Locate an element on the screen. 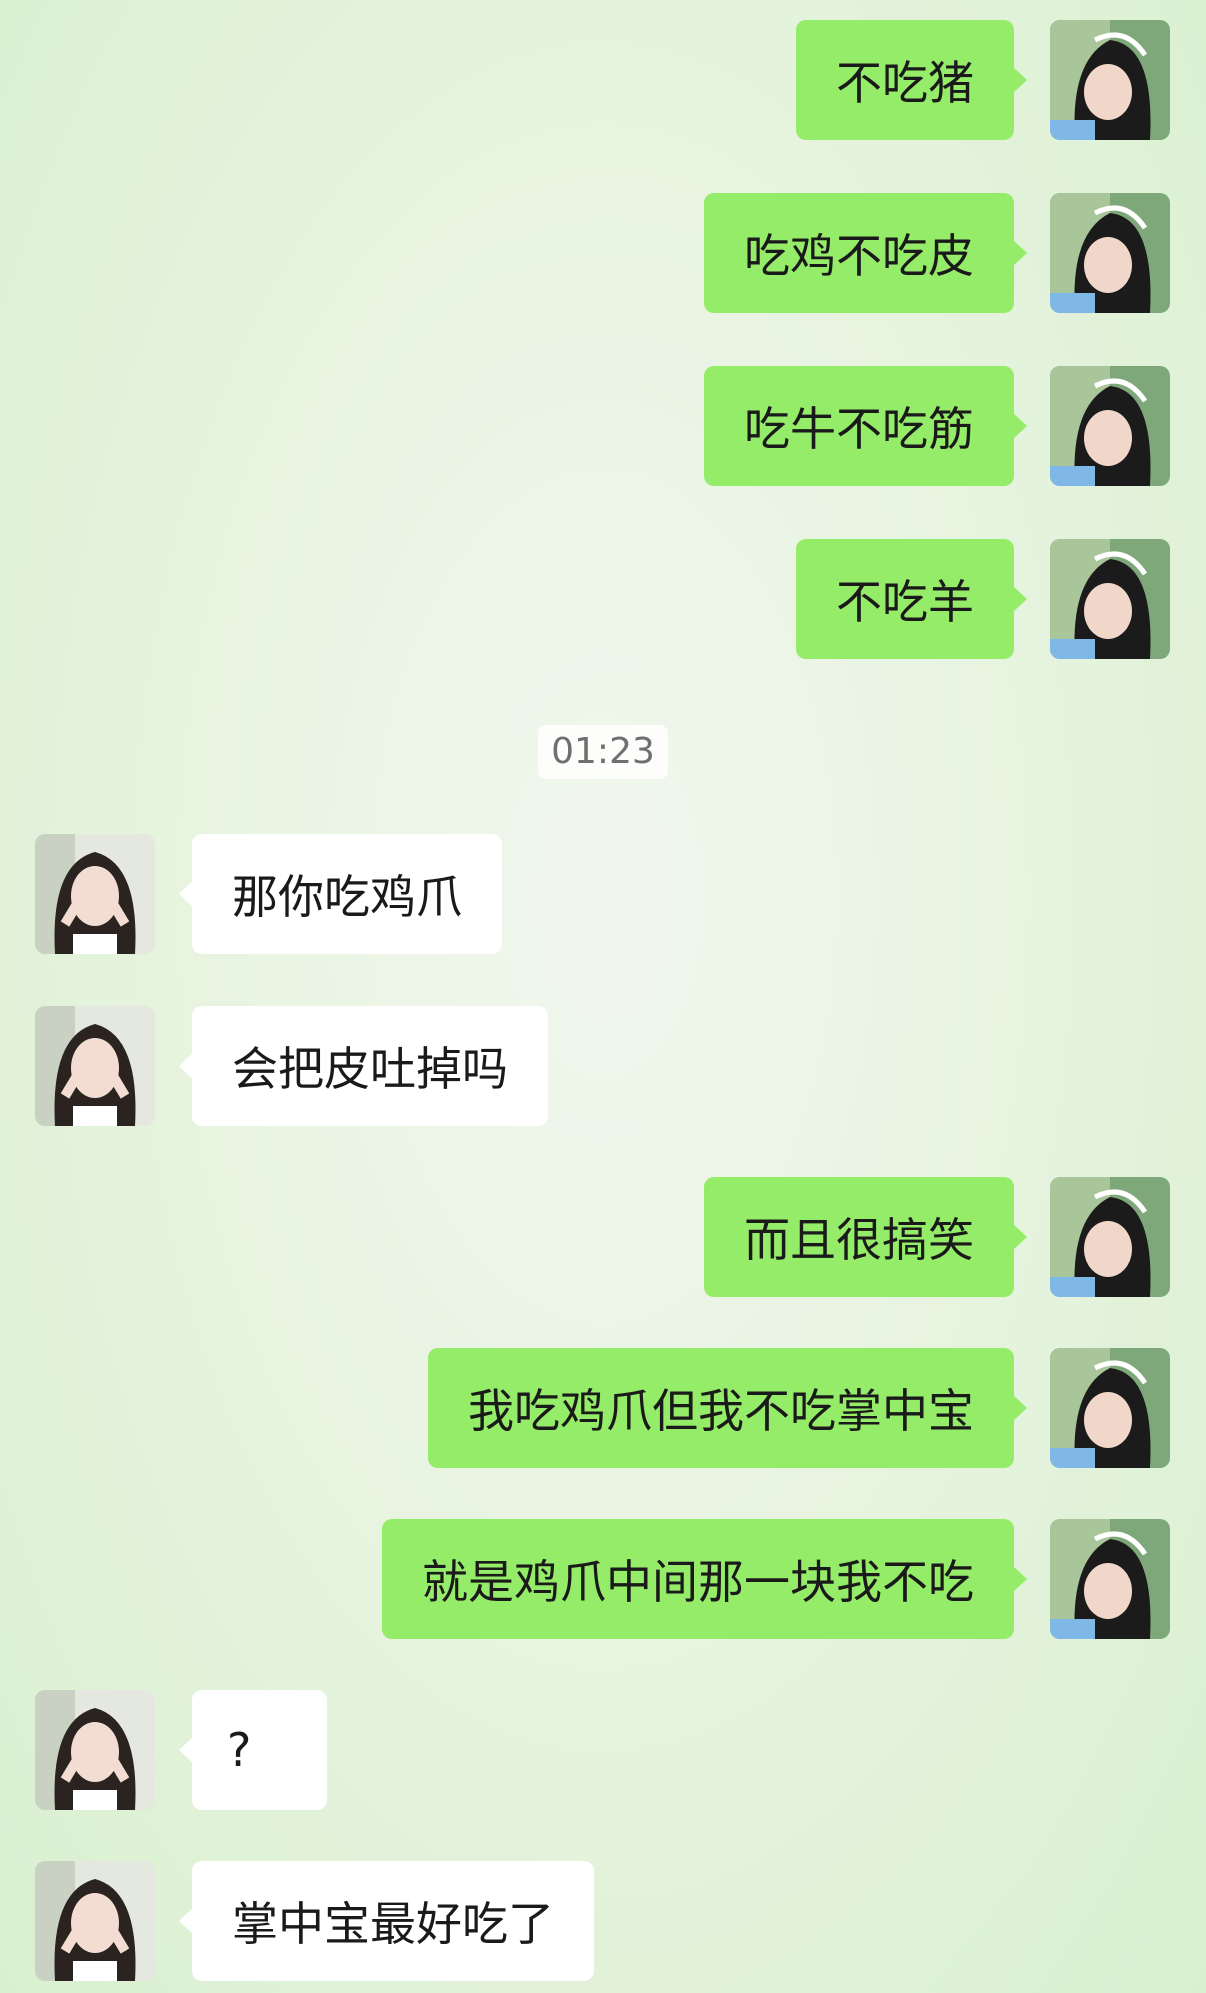  message-bubble-outgoing: 不吃羊 is located at coordinates (911, 599).